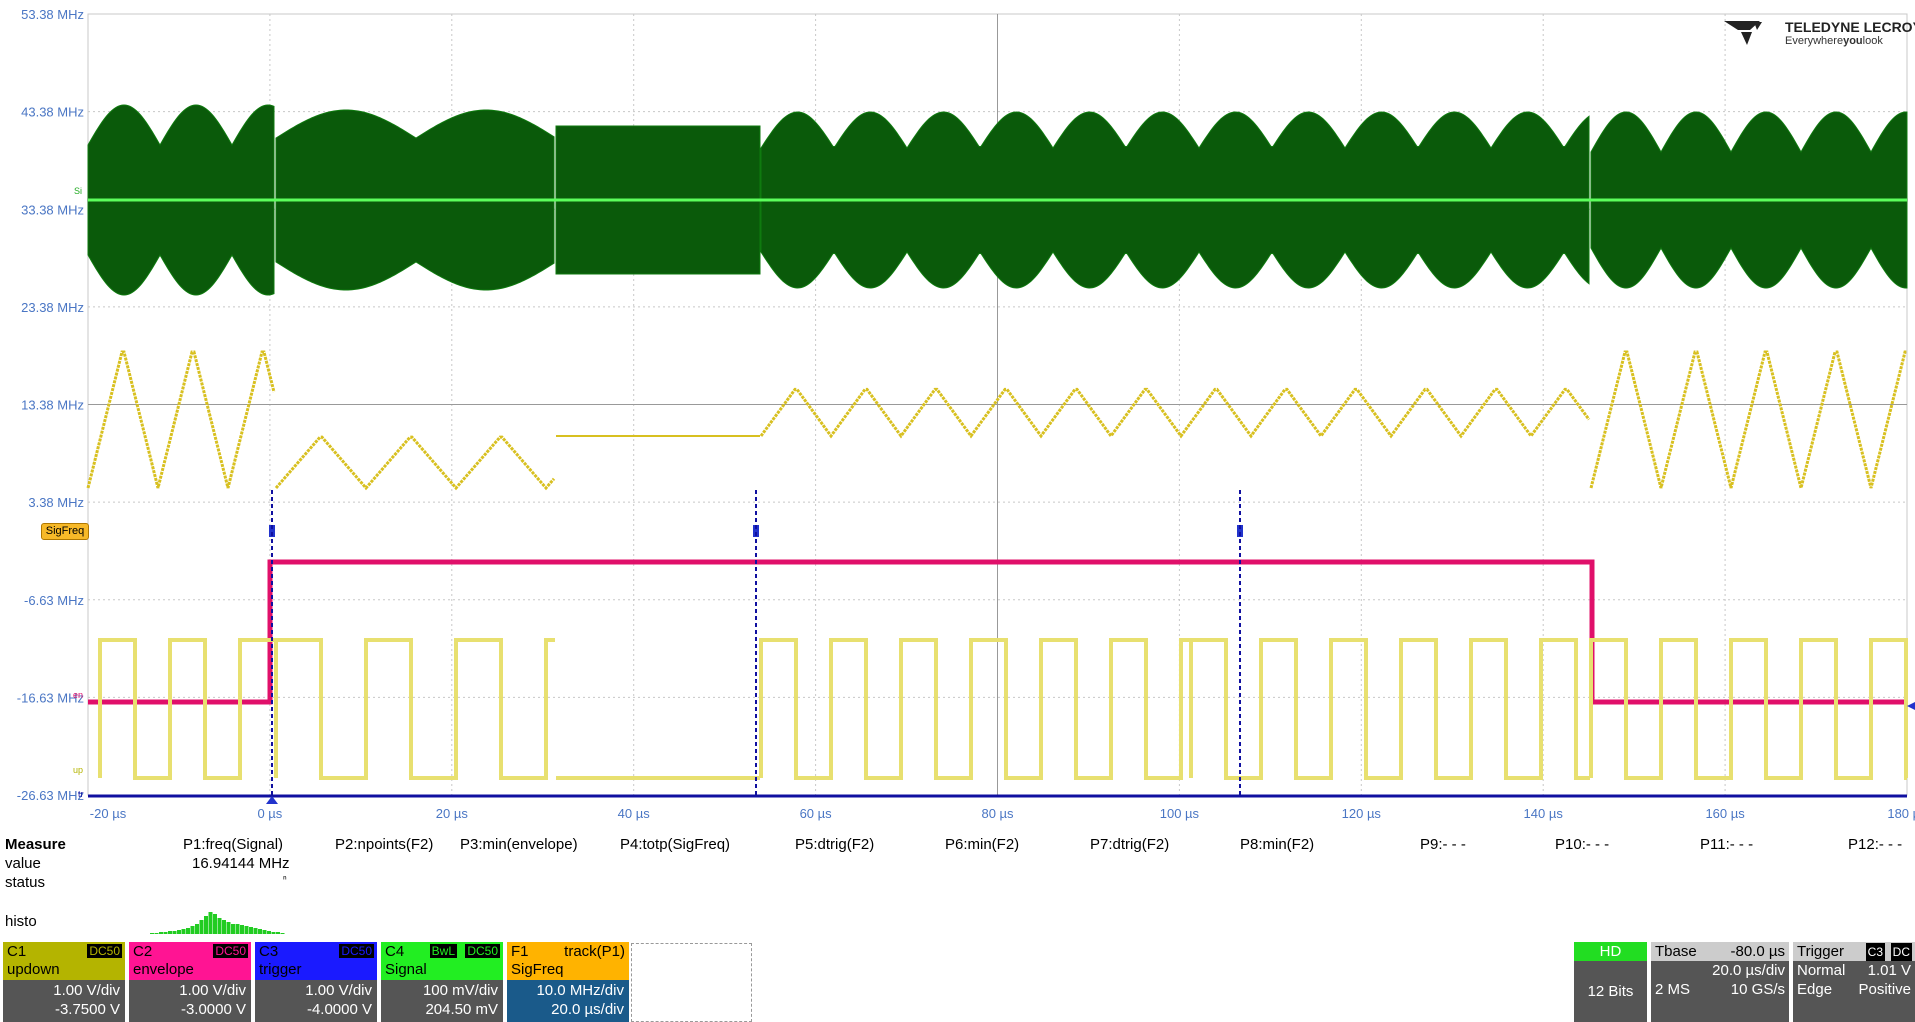 The height and width of the screenshot is (1022, 1915). What do you see at coordinates (461, 1009) in the screenshot?
I see `channel-offset: 204.50 mV` at bounding box center [461, 1009].